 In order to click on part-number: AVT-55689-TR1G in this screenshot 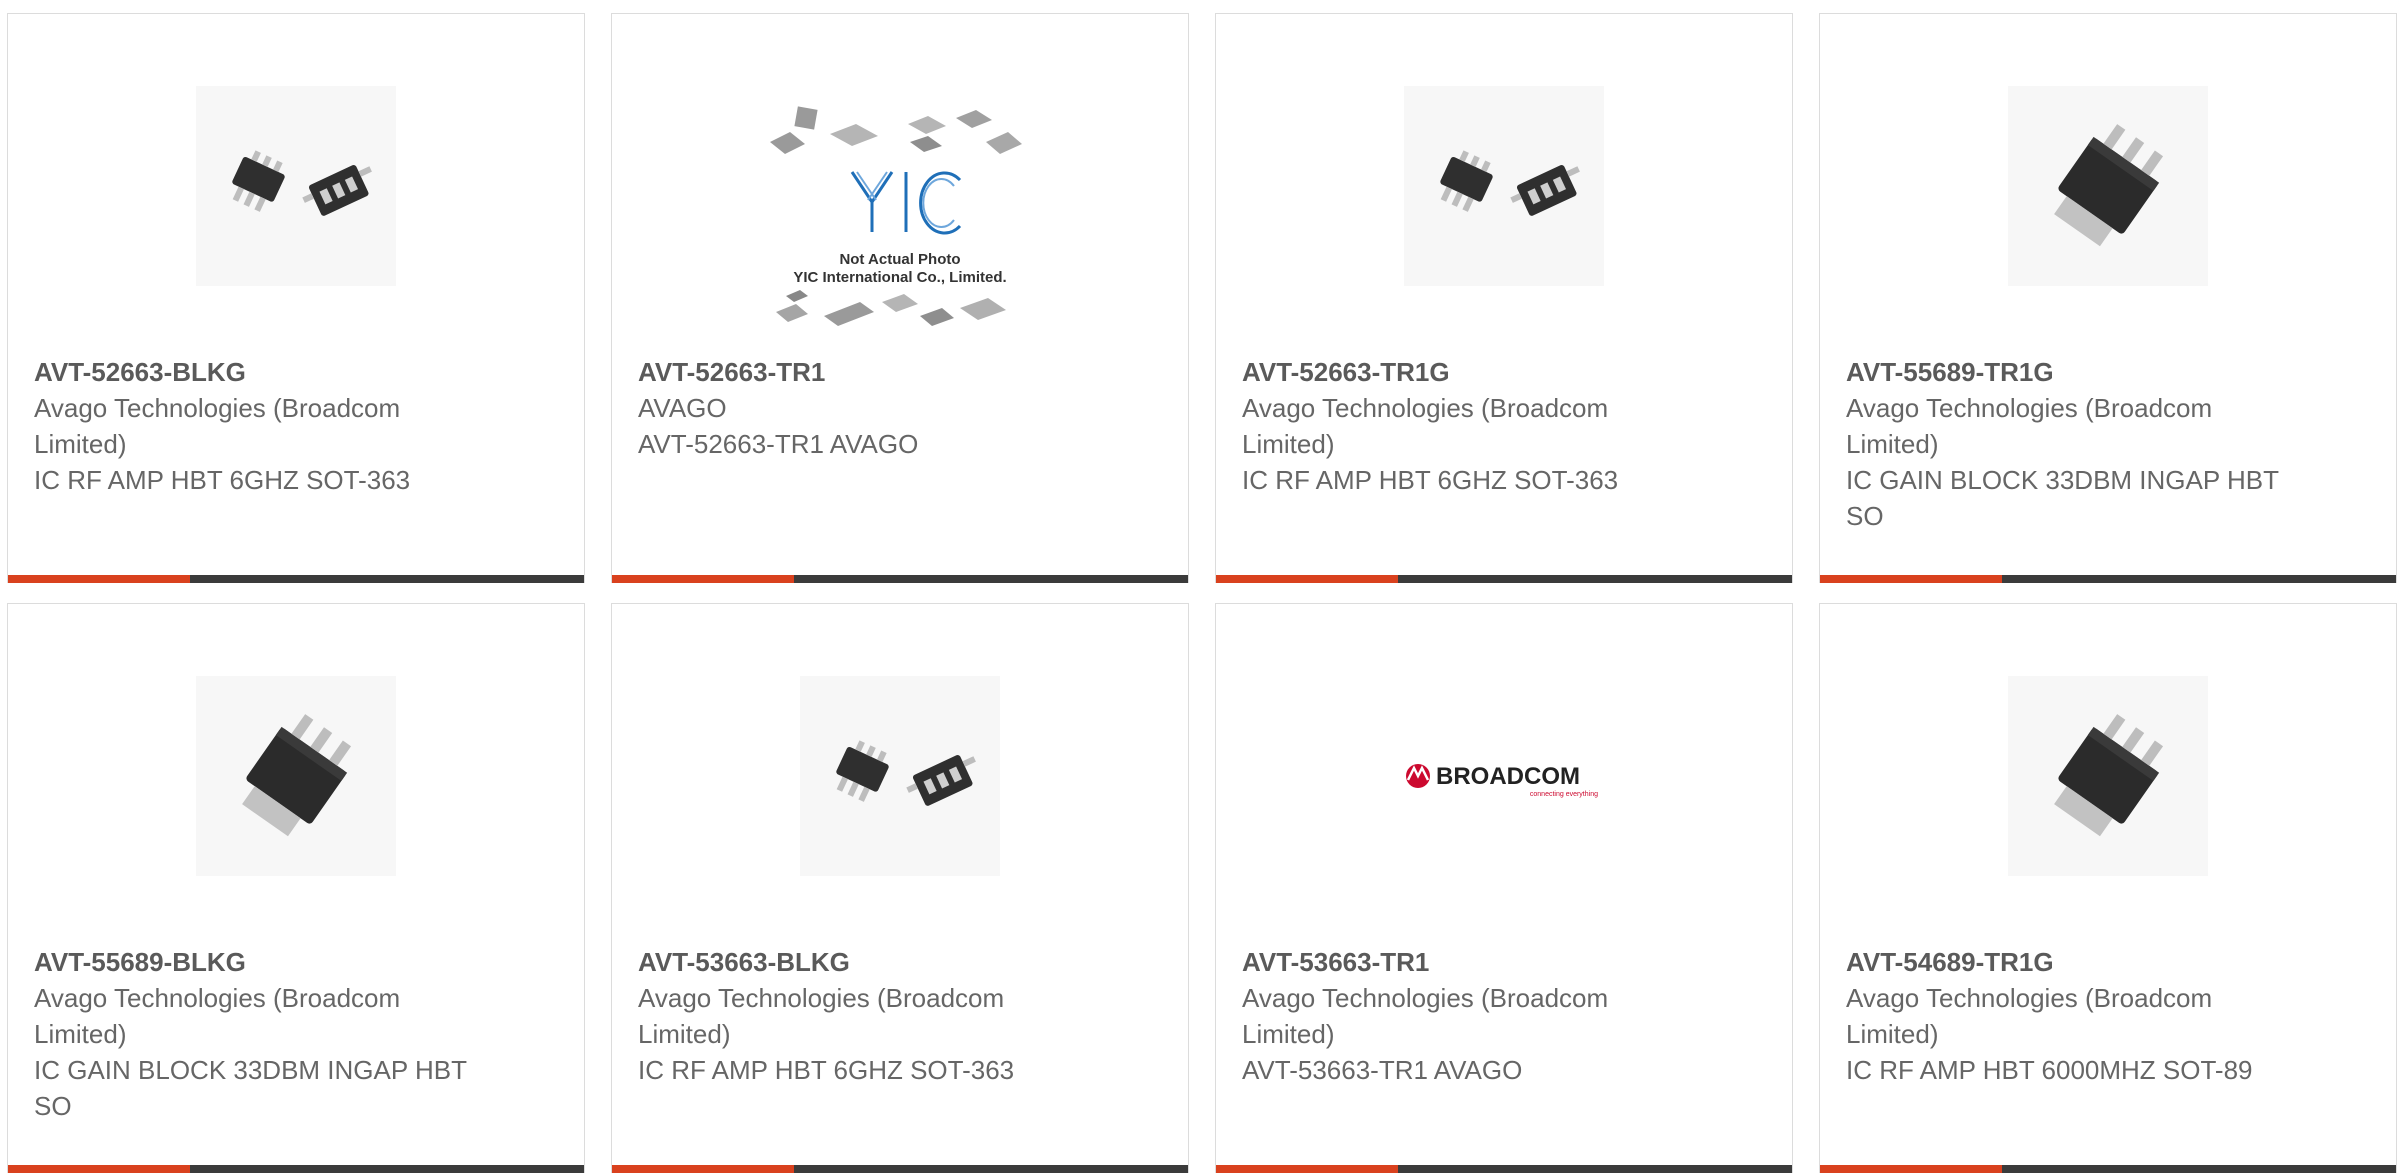, I will do `click(2066, 372)`.